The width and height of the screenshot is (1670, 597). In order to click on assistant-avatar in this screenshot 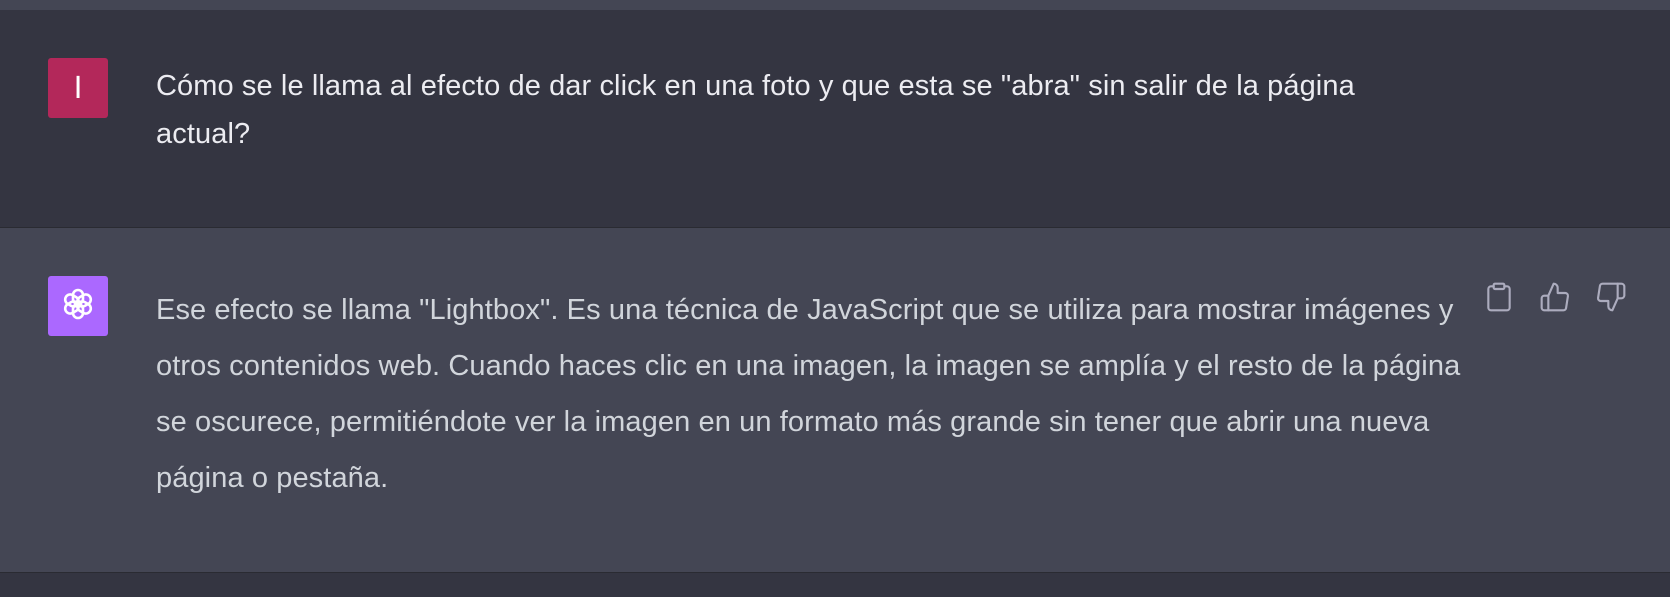, I will do `click(78, 306)`.